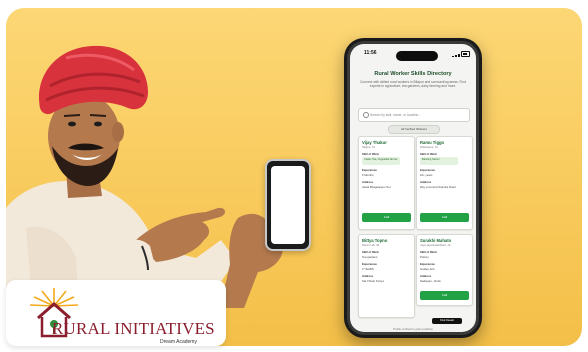  I want to click on handheld-phone-screen, so click(288, 205).